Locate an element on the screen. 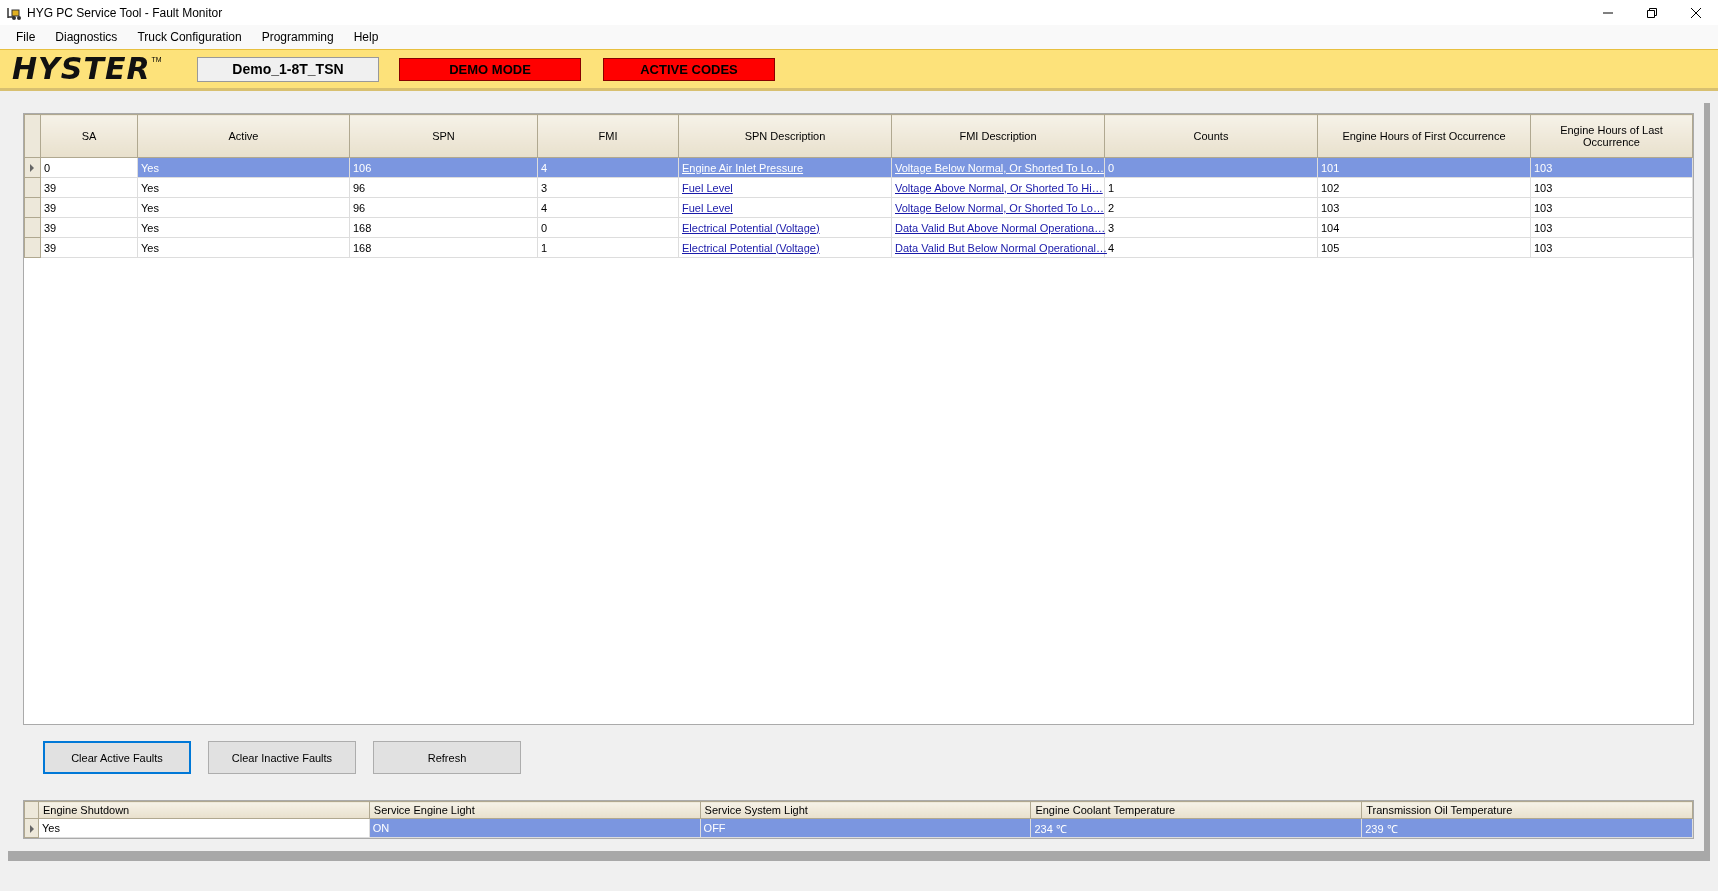  action-button: Clear Active Faults is located at coordinates (117, 757).